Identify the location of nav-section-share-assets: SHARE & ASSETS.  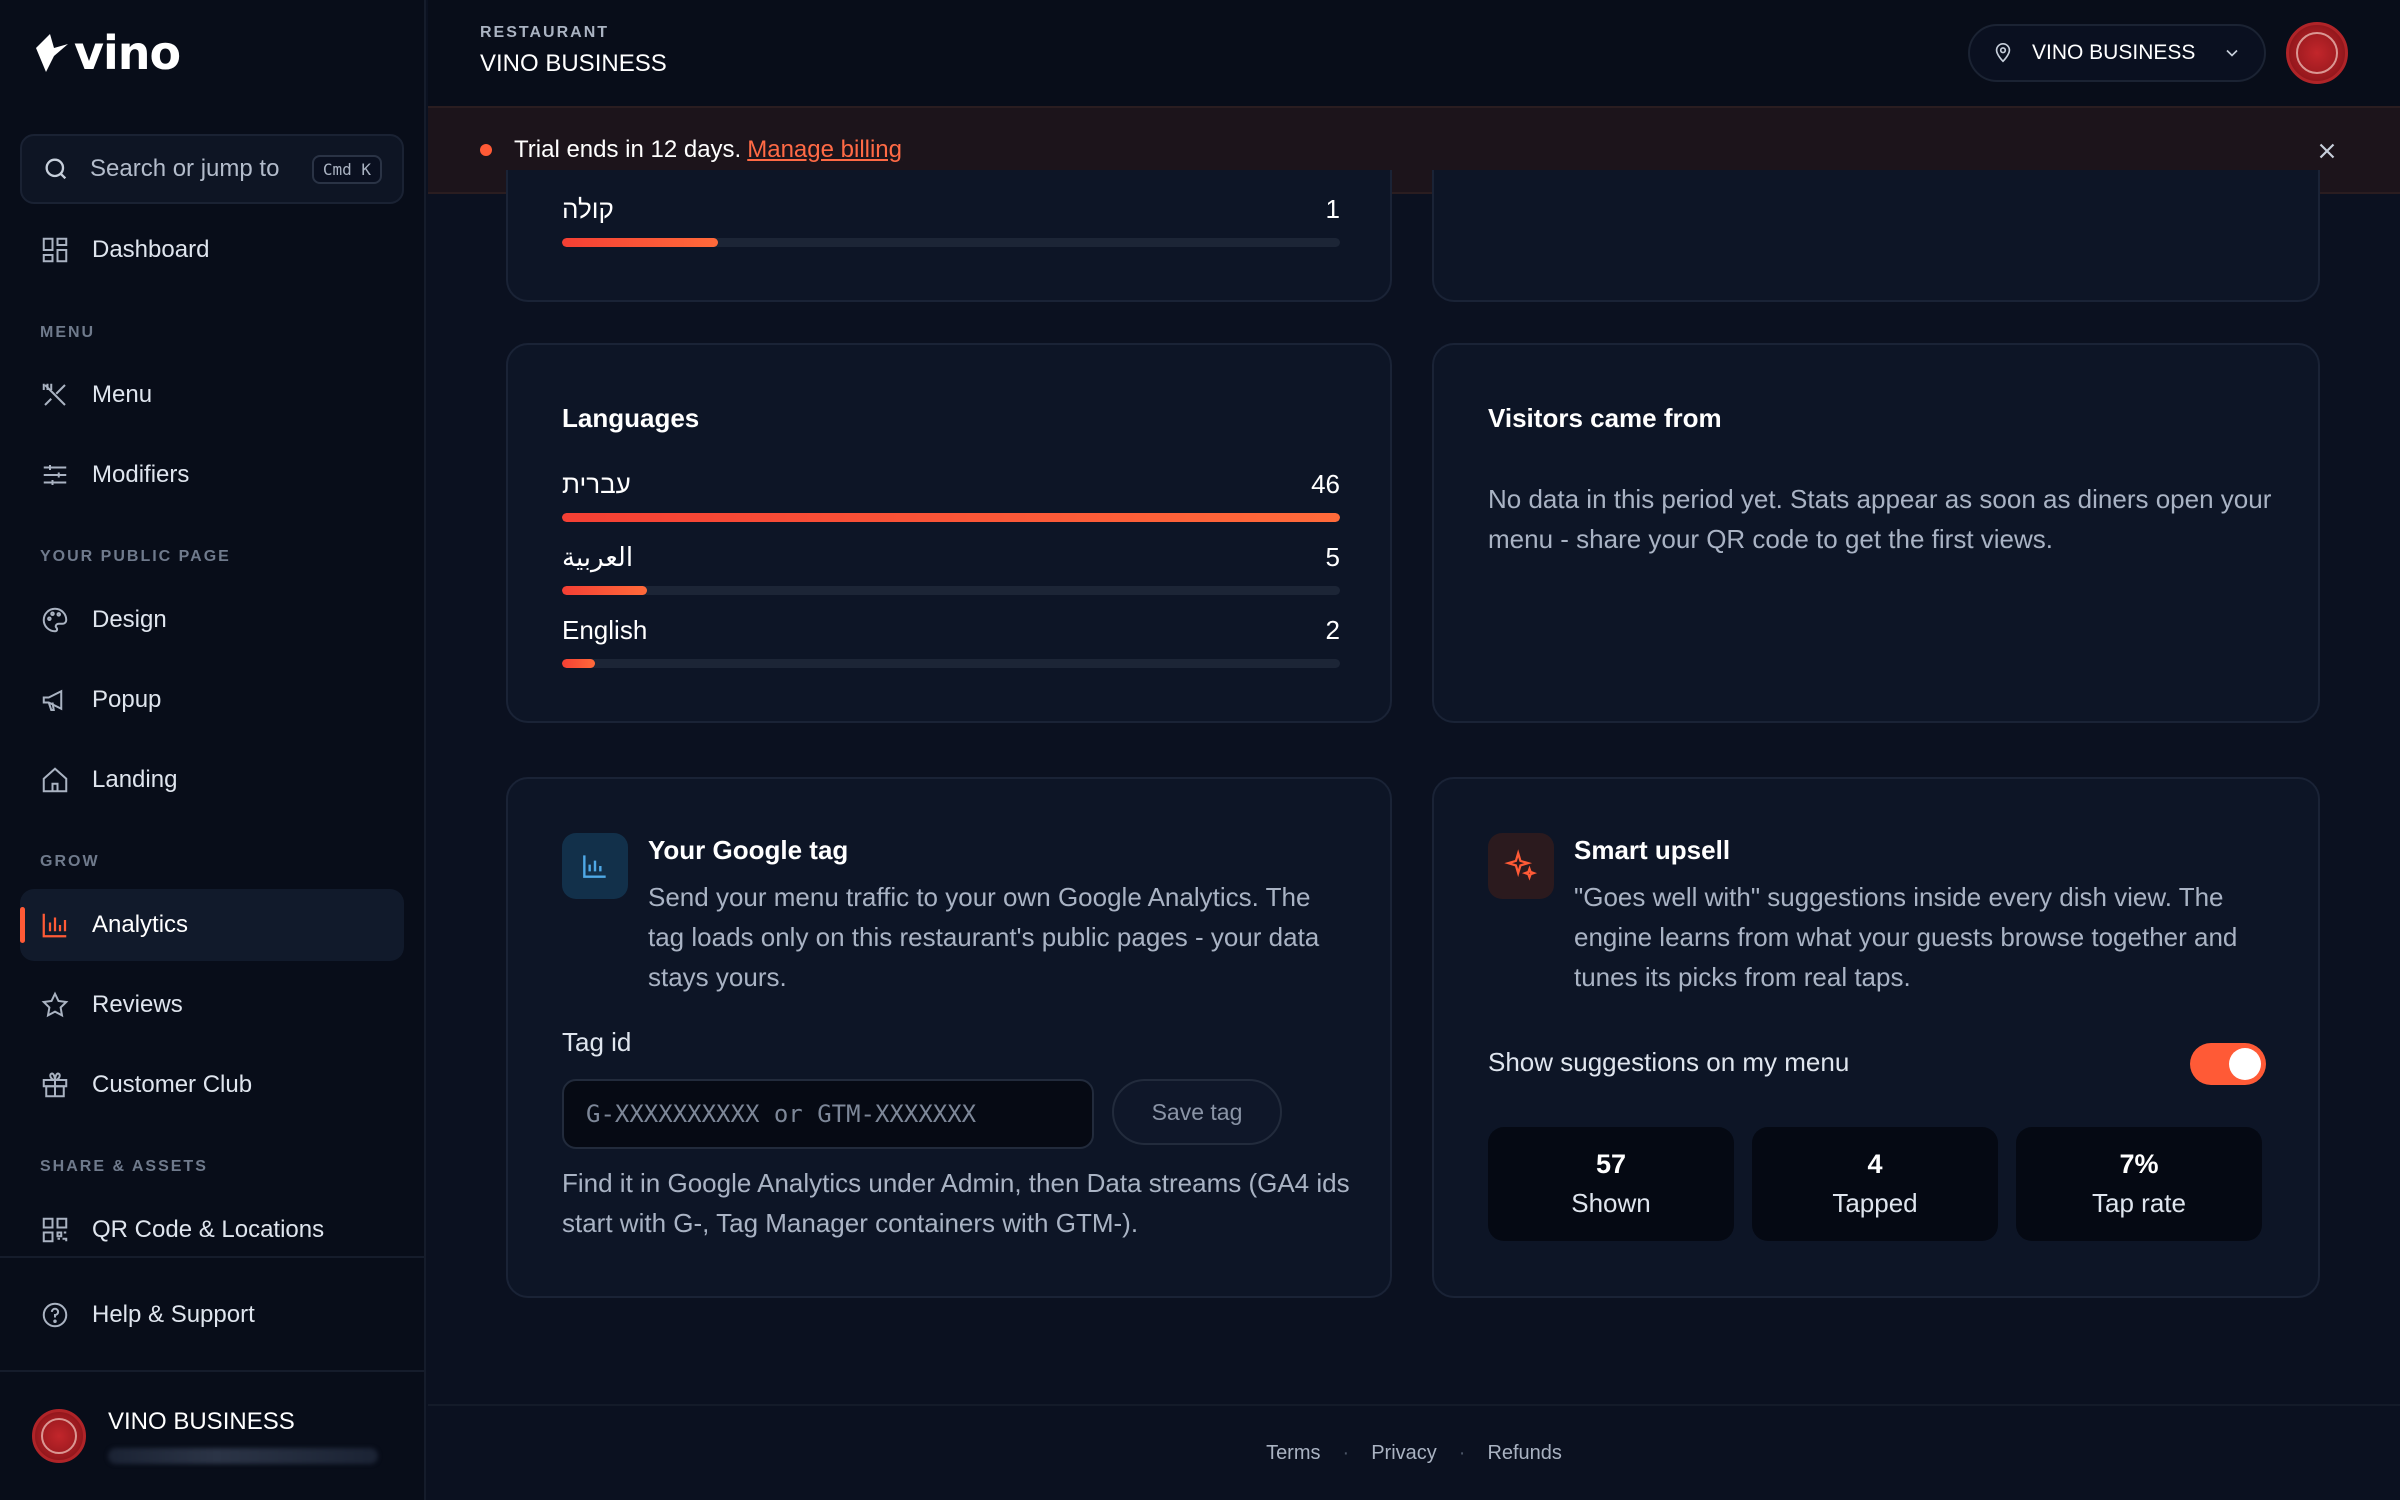
(124, 1166).